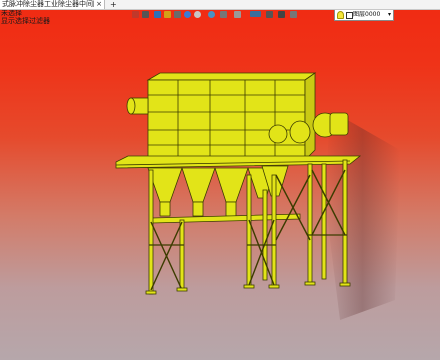  I want to click on document-tab: 式脉冲除尘器工业除尘器中间除尘 2... ×, so click(52, 4).